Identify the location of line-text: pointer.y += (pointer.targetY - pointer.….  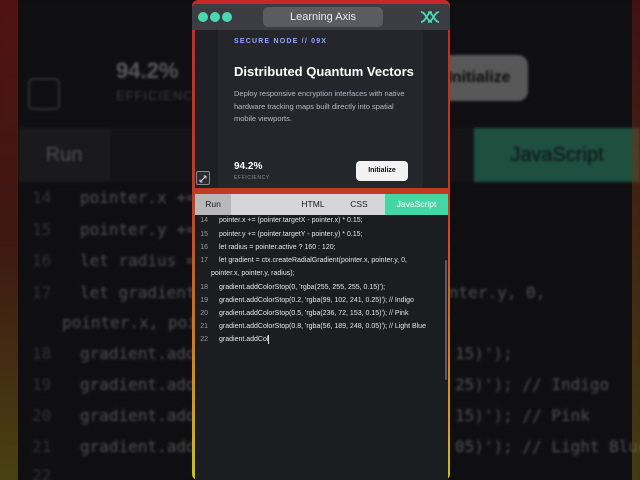
(291, 234).